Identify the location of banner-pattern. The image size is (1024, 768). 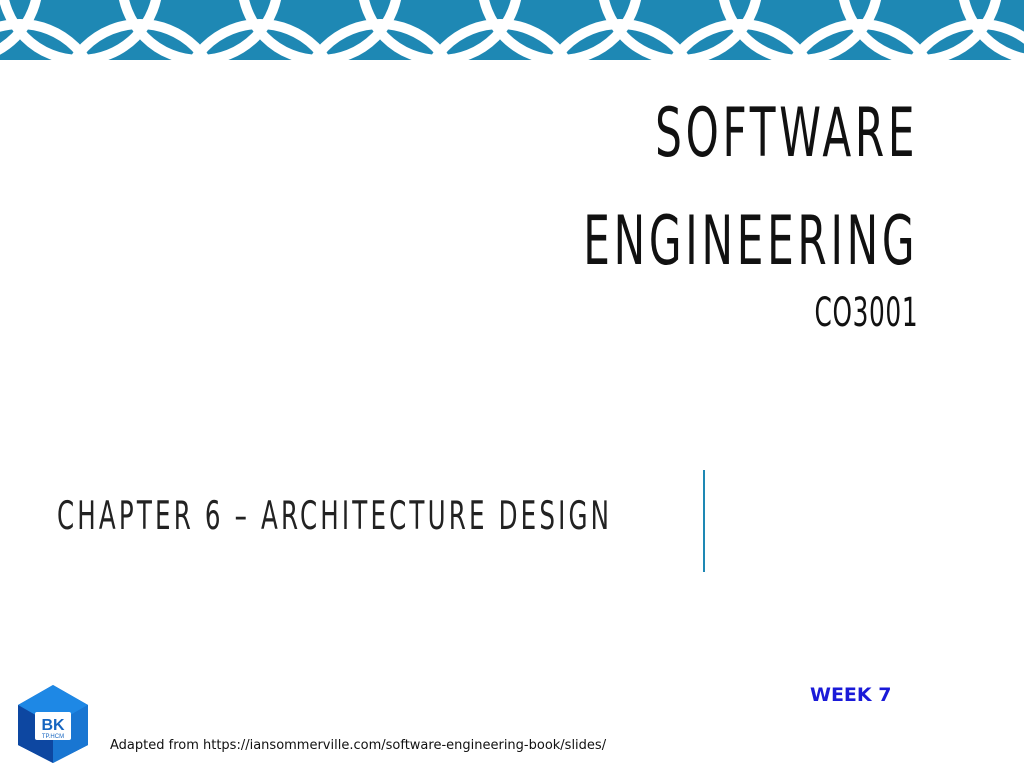
(512, 30).